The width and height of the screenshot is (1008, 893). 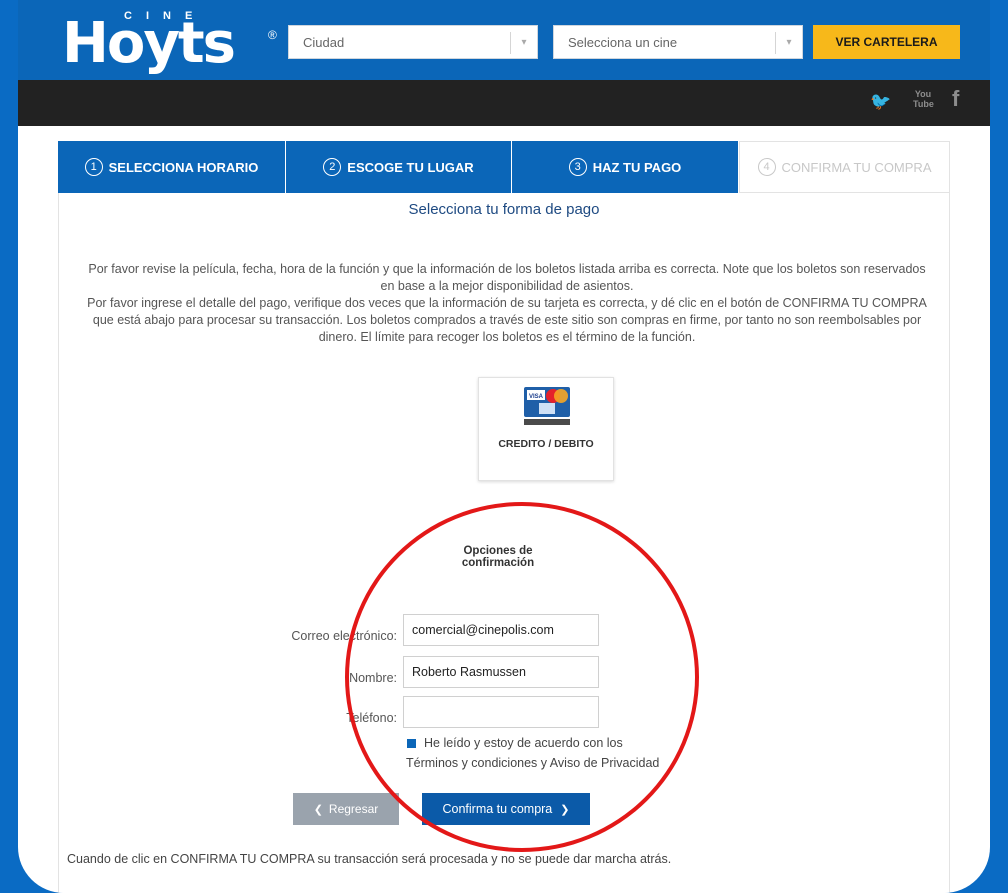 I want to click on confirm-button-label: Confirma tu compra, so click(x=497, y=809).